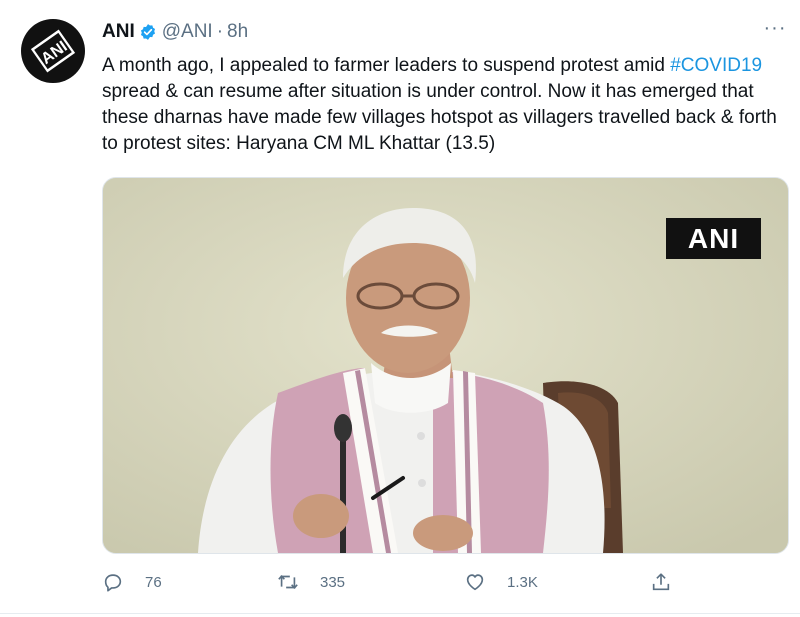 This screenshot has height=617, width=800. Describe the element at coordinates (311, 582) in the screenshot. I see `retweet-button: 335` at that location.